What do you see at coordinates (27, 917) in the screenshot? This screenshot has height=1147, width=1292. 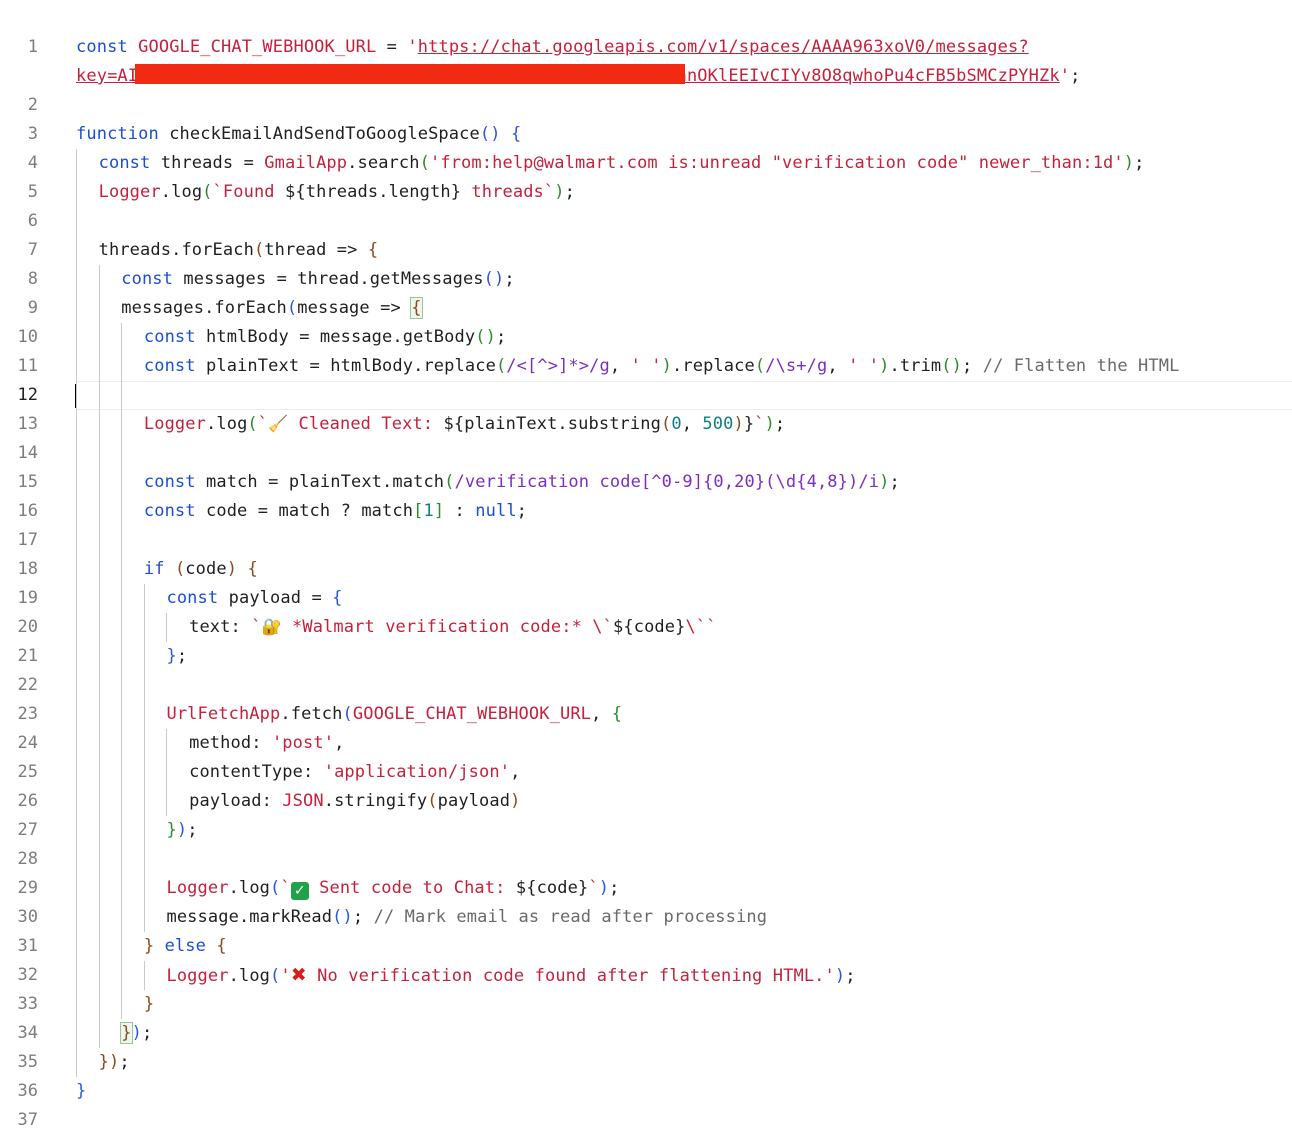 I see `line-number: 30` at bounding box center [27, 917].